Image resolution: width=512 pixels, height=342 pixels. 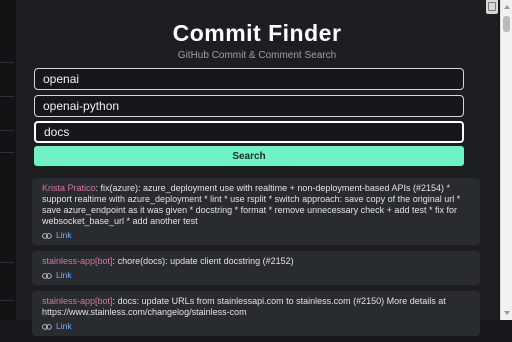 I want to click on owner-input, so click(x=249, y=79).